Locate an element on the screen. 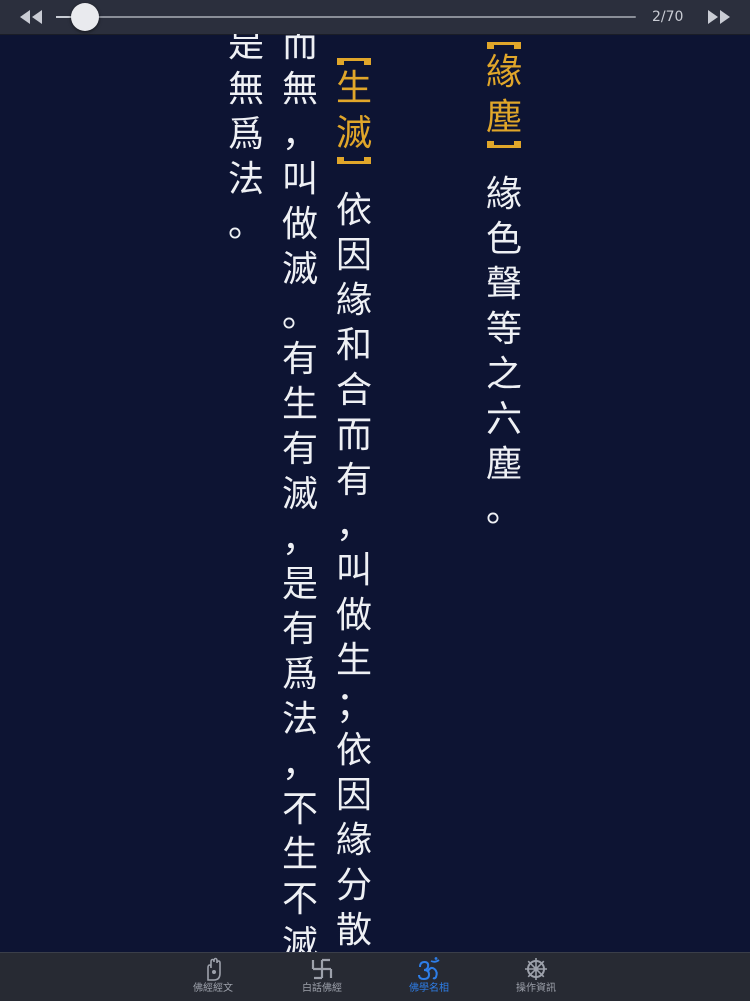 The width and height of the screenshot is (750, 1001). page-slider-thumb is located at coordinates (85, 17).